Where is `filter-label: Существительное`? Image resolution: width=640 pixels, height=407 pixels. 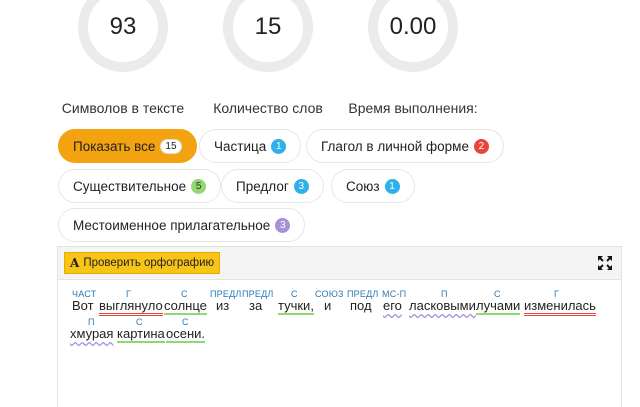
filter-label: Существительное is located at coordinates (130, 186).